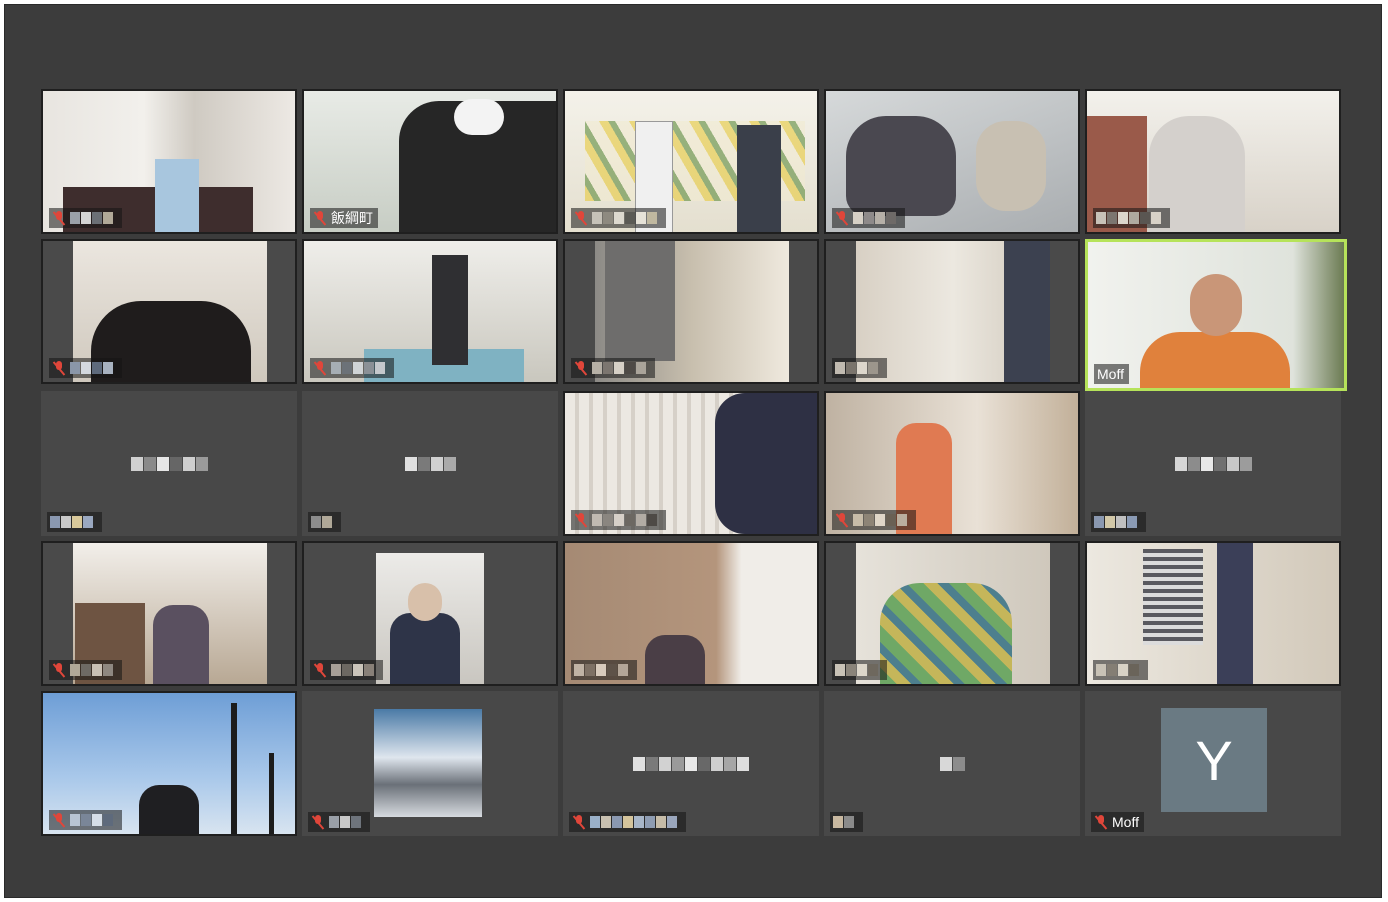  Describe the element at coordinates (759, 178) in the screenshot. I see `video-feed-person-b` at that location.